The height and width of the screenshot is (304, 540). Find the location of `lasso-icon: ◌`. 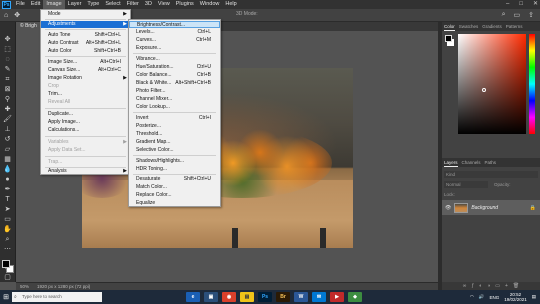

lasso-icon: ◌ is located at coordinates (8, 60).